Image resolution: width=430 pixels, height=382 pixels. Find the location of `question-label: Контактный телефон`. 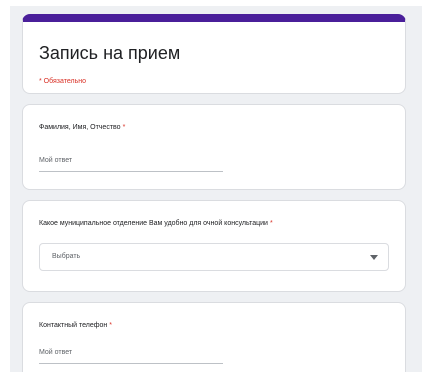

question-label: Контактный телефон is located at coordinates (73, 325).